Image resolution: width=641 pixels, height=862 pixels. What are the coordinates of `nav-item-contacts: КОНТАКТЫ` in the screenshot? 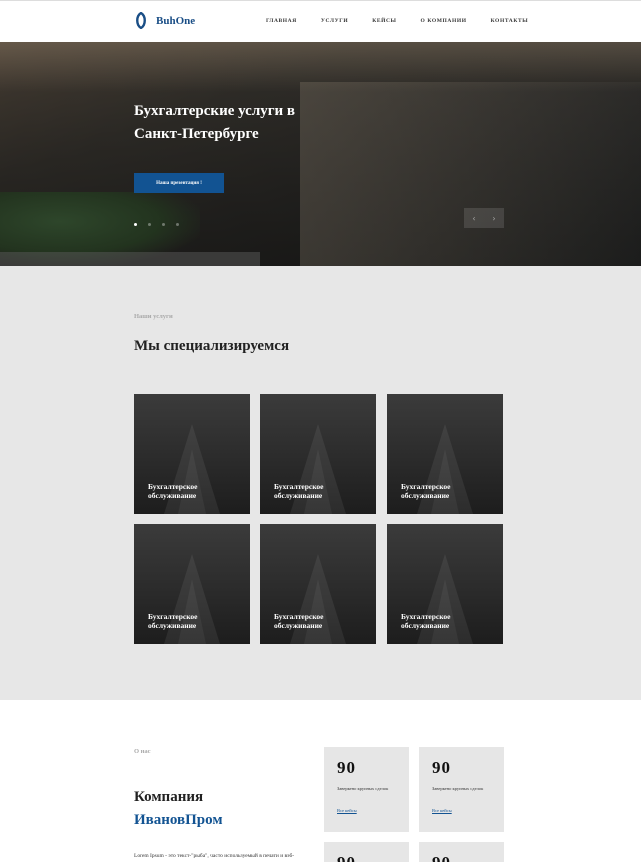 It's located at (510, 21).